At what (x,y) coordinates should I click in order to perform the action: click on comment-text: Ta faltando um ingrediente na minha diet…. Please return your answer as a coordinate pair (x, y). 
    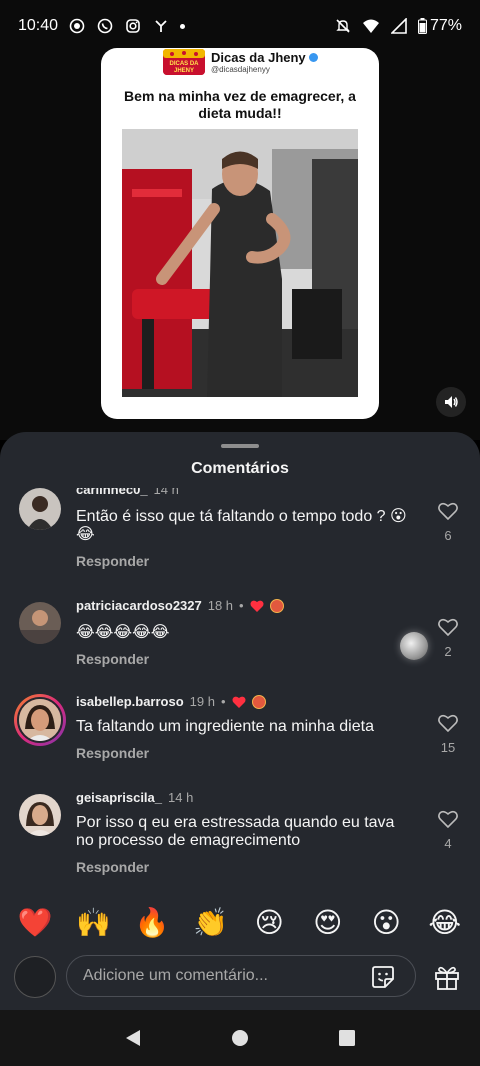
    Looking at the image, I should click on (225, 726).